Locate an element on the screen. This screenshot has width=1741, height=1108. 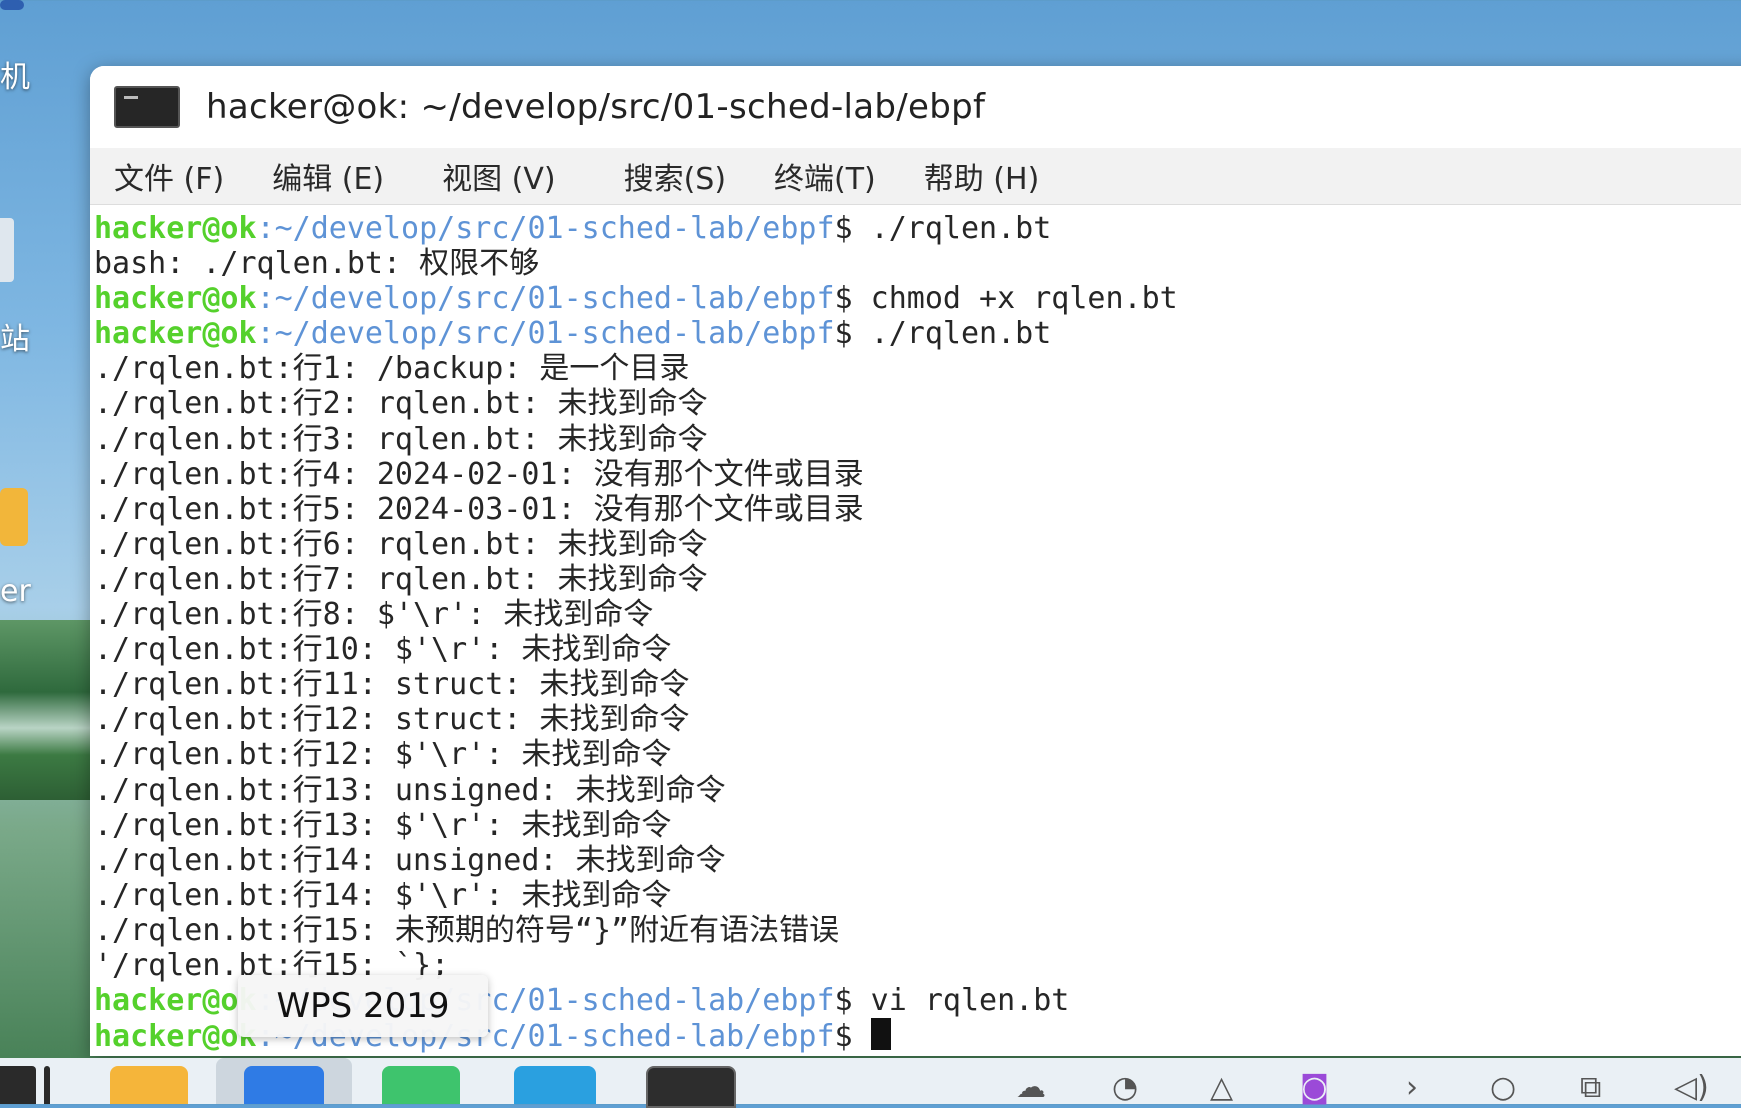
clipboard-icon: ⧉ is located at coordinates (1590, 1087).